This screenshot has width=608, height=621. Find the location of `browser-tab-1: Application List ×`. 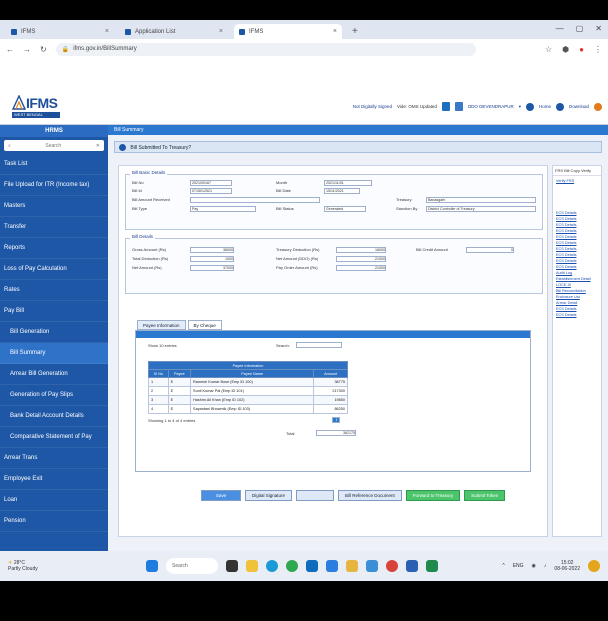

browser-tab-1: Application List × is located at coordinates (174, 31).